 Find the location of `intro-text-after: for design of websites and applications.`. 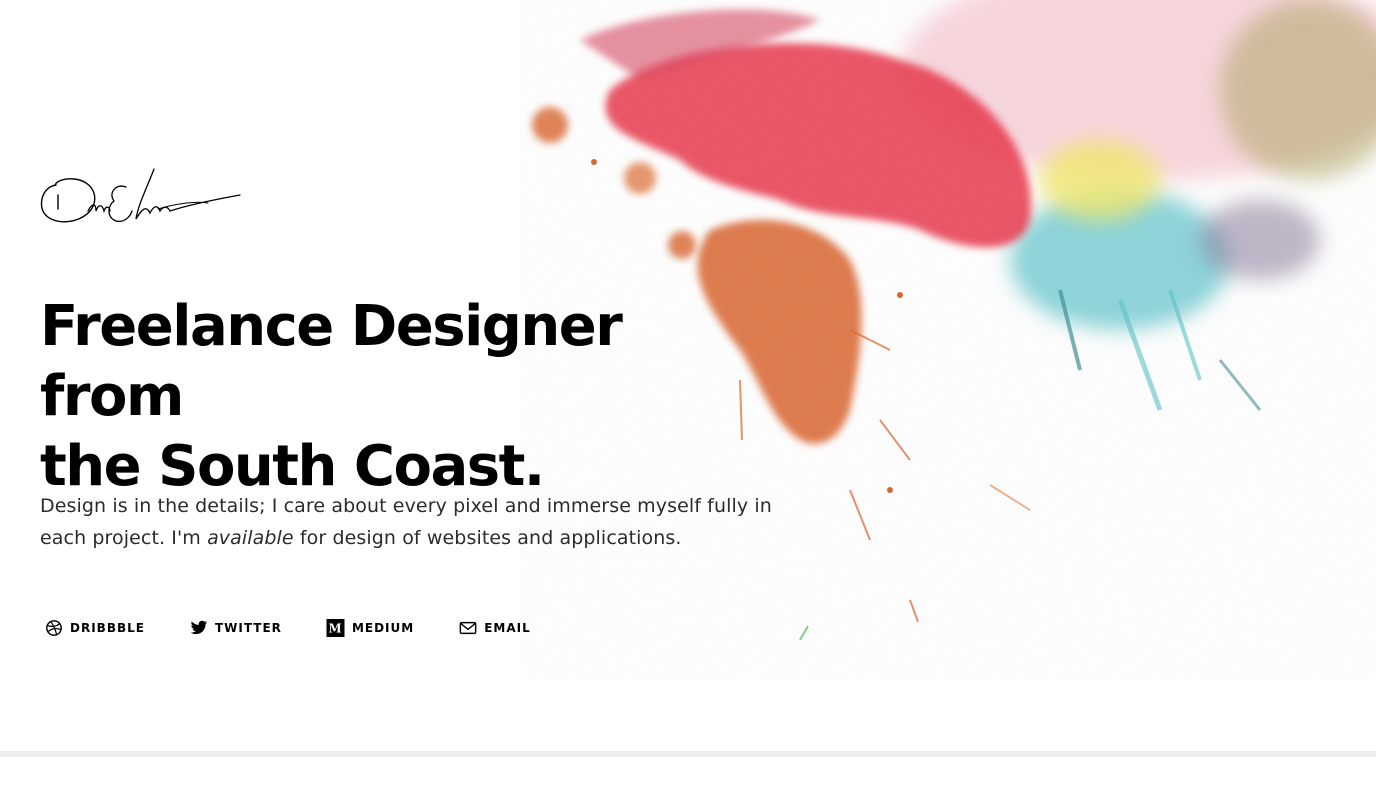

intro-text-after: for design of websites and applications. is located at coordinates (487, 538).